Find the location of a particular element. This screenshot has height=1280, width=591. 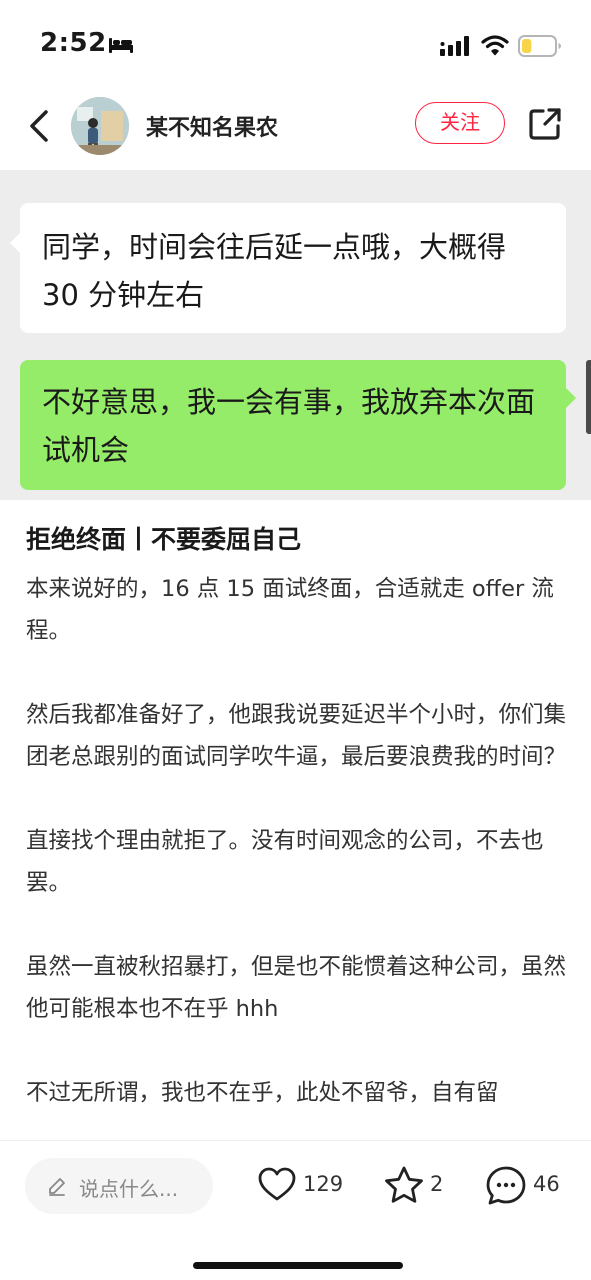

heart-icon is located at coordinates (277, 1184).